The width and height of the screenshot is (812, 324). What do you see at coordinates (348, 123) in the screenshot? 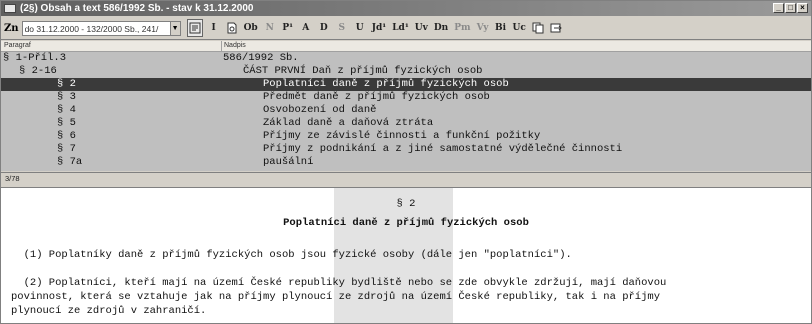
I see `tree-row-title: Základ daně a daňová ztráta` at bounding box center [348, 123].